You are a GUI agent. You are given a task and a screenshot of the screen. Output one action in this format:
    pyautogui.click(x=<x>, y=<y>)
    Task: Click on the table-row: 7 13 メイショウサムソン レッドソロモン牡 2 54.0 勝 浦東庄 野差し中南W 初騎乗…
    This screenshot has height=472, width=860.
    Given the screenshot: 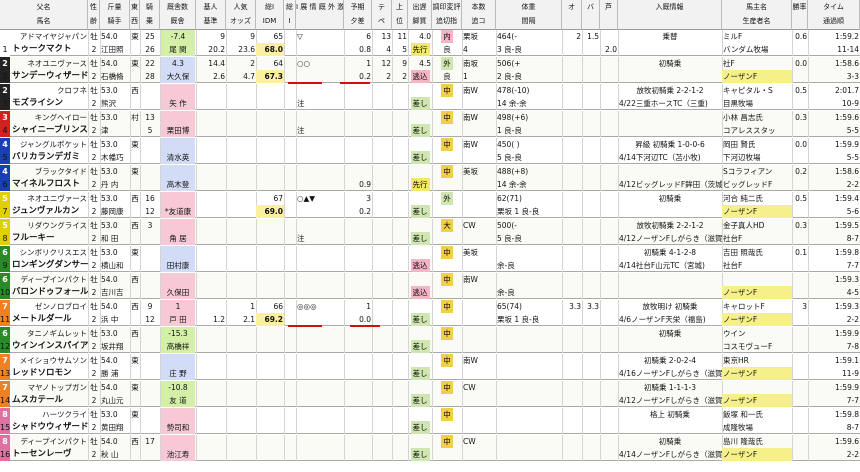 What is the action you would take?
    pyautogui.click(x=430, y=367)
    